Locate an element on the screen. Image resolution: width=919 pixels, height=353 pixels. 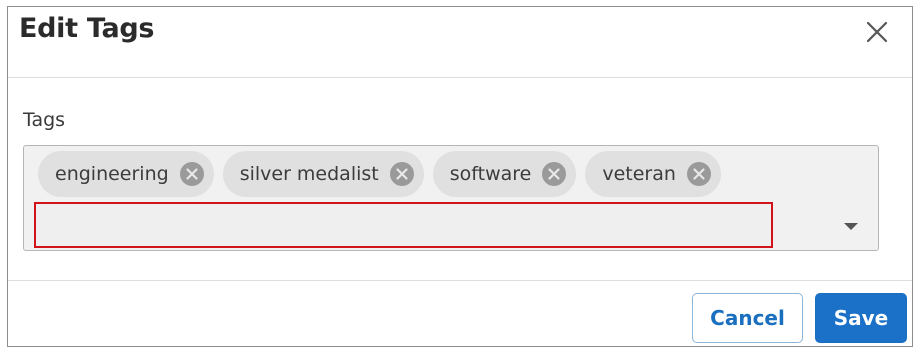
save-button: Save is located at coordinates (861, 318).